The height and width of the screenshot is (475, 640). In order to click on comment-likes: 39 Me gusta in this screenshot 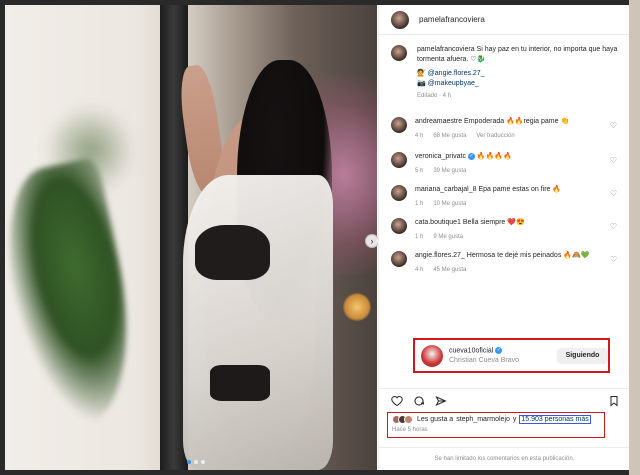, I will do `click(449, 171)`.